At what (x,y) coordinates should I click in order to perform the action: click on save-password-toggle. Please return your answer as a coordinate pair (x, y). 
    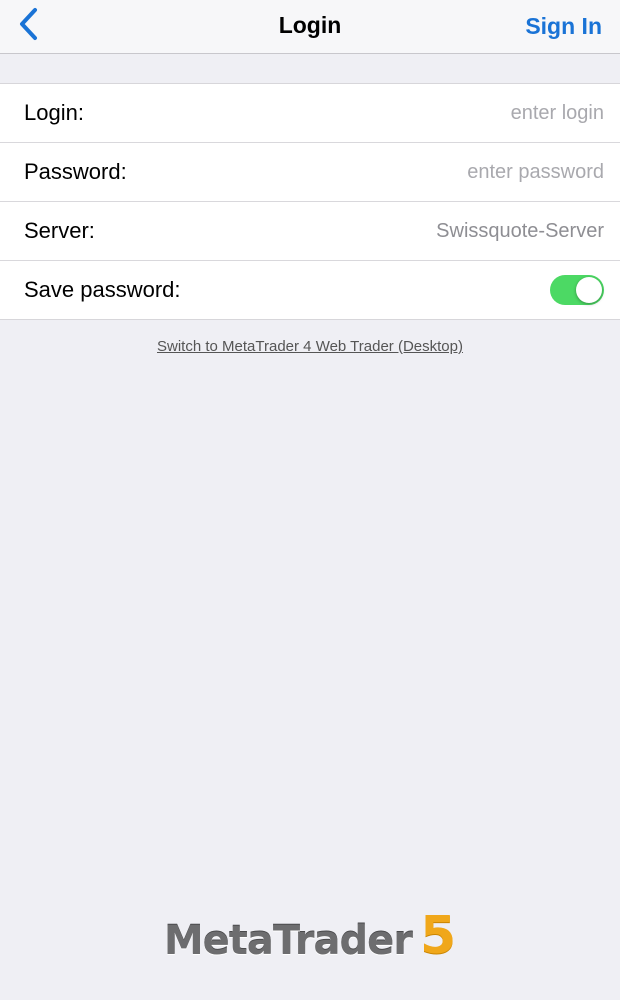
    Looking at the image, I should click on (577, 290).